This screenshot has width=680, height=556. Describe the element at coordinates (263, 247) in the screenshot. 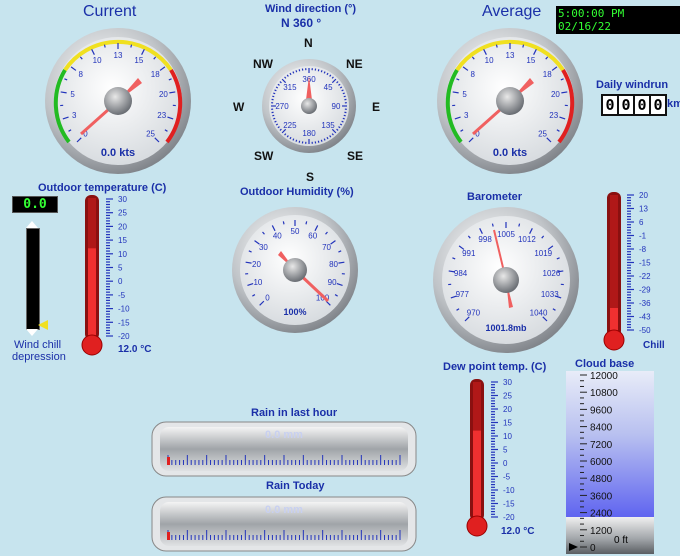

I see `gauge-tick-label: 30` at that location.